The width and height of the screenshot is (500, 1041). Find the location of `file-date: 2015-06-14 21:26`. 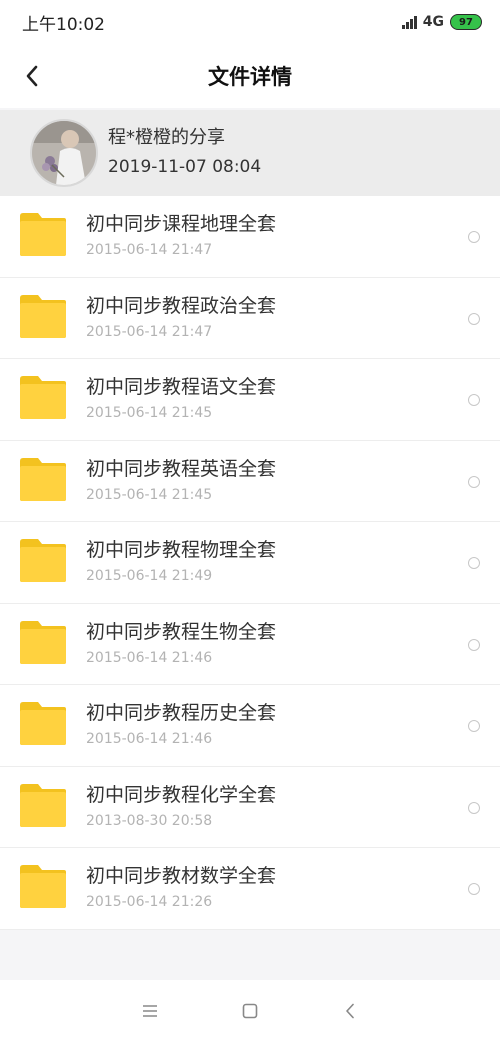

file-date: 2015-06-14 21:26 is located at coordinates (149, 902).